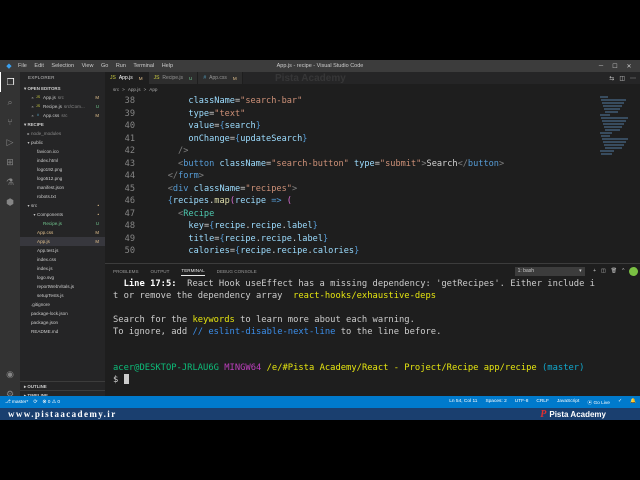 The image size is (640, 480). What do you see at coordinates (167, 66) in the screenshot?
I see `menu-help: Help` at bounding box center [167, 66].